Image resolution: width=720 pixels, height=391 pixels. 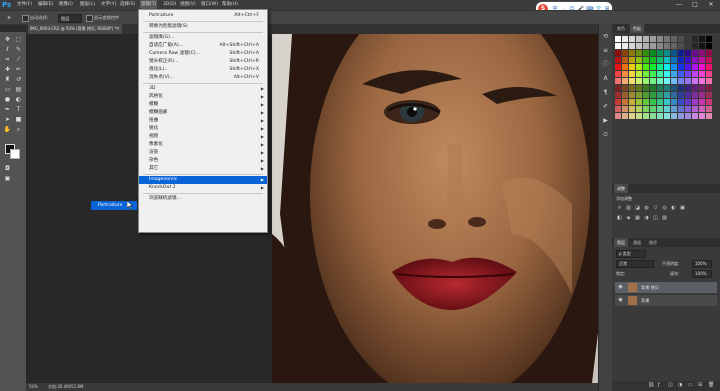 What do you see at coordinates (33, 387) in the screenshot?
I see `zoom-level: 50%` at bounding box center [33, 387].